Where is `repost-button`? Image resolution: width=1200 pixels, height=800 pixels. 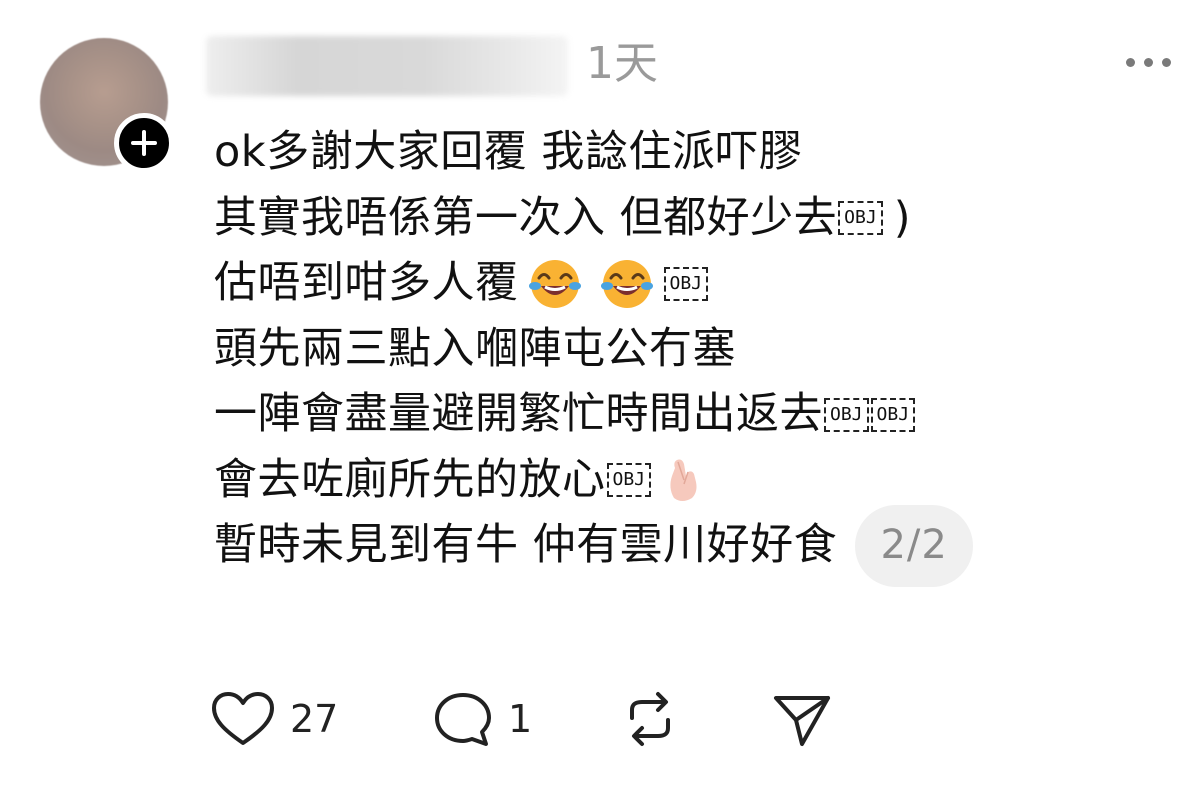 repost-button is located at coordinates (650, 719).